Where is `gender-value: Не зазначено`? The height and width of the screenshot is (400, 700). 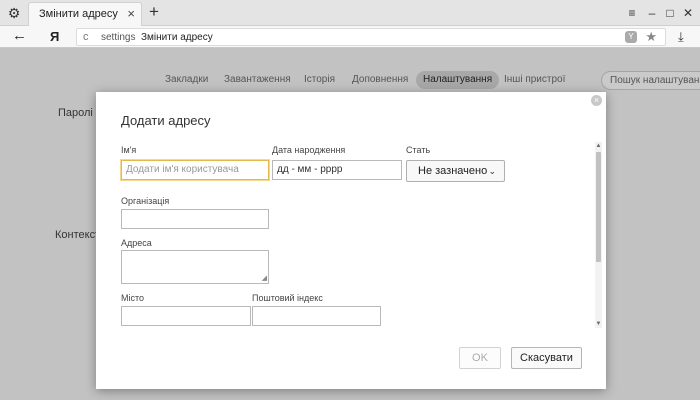 gender-value: Не зазначено is located at coordinates (453, 171).